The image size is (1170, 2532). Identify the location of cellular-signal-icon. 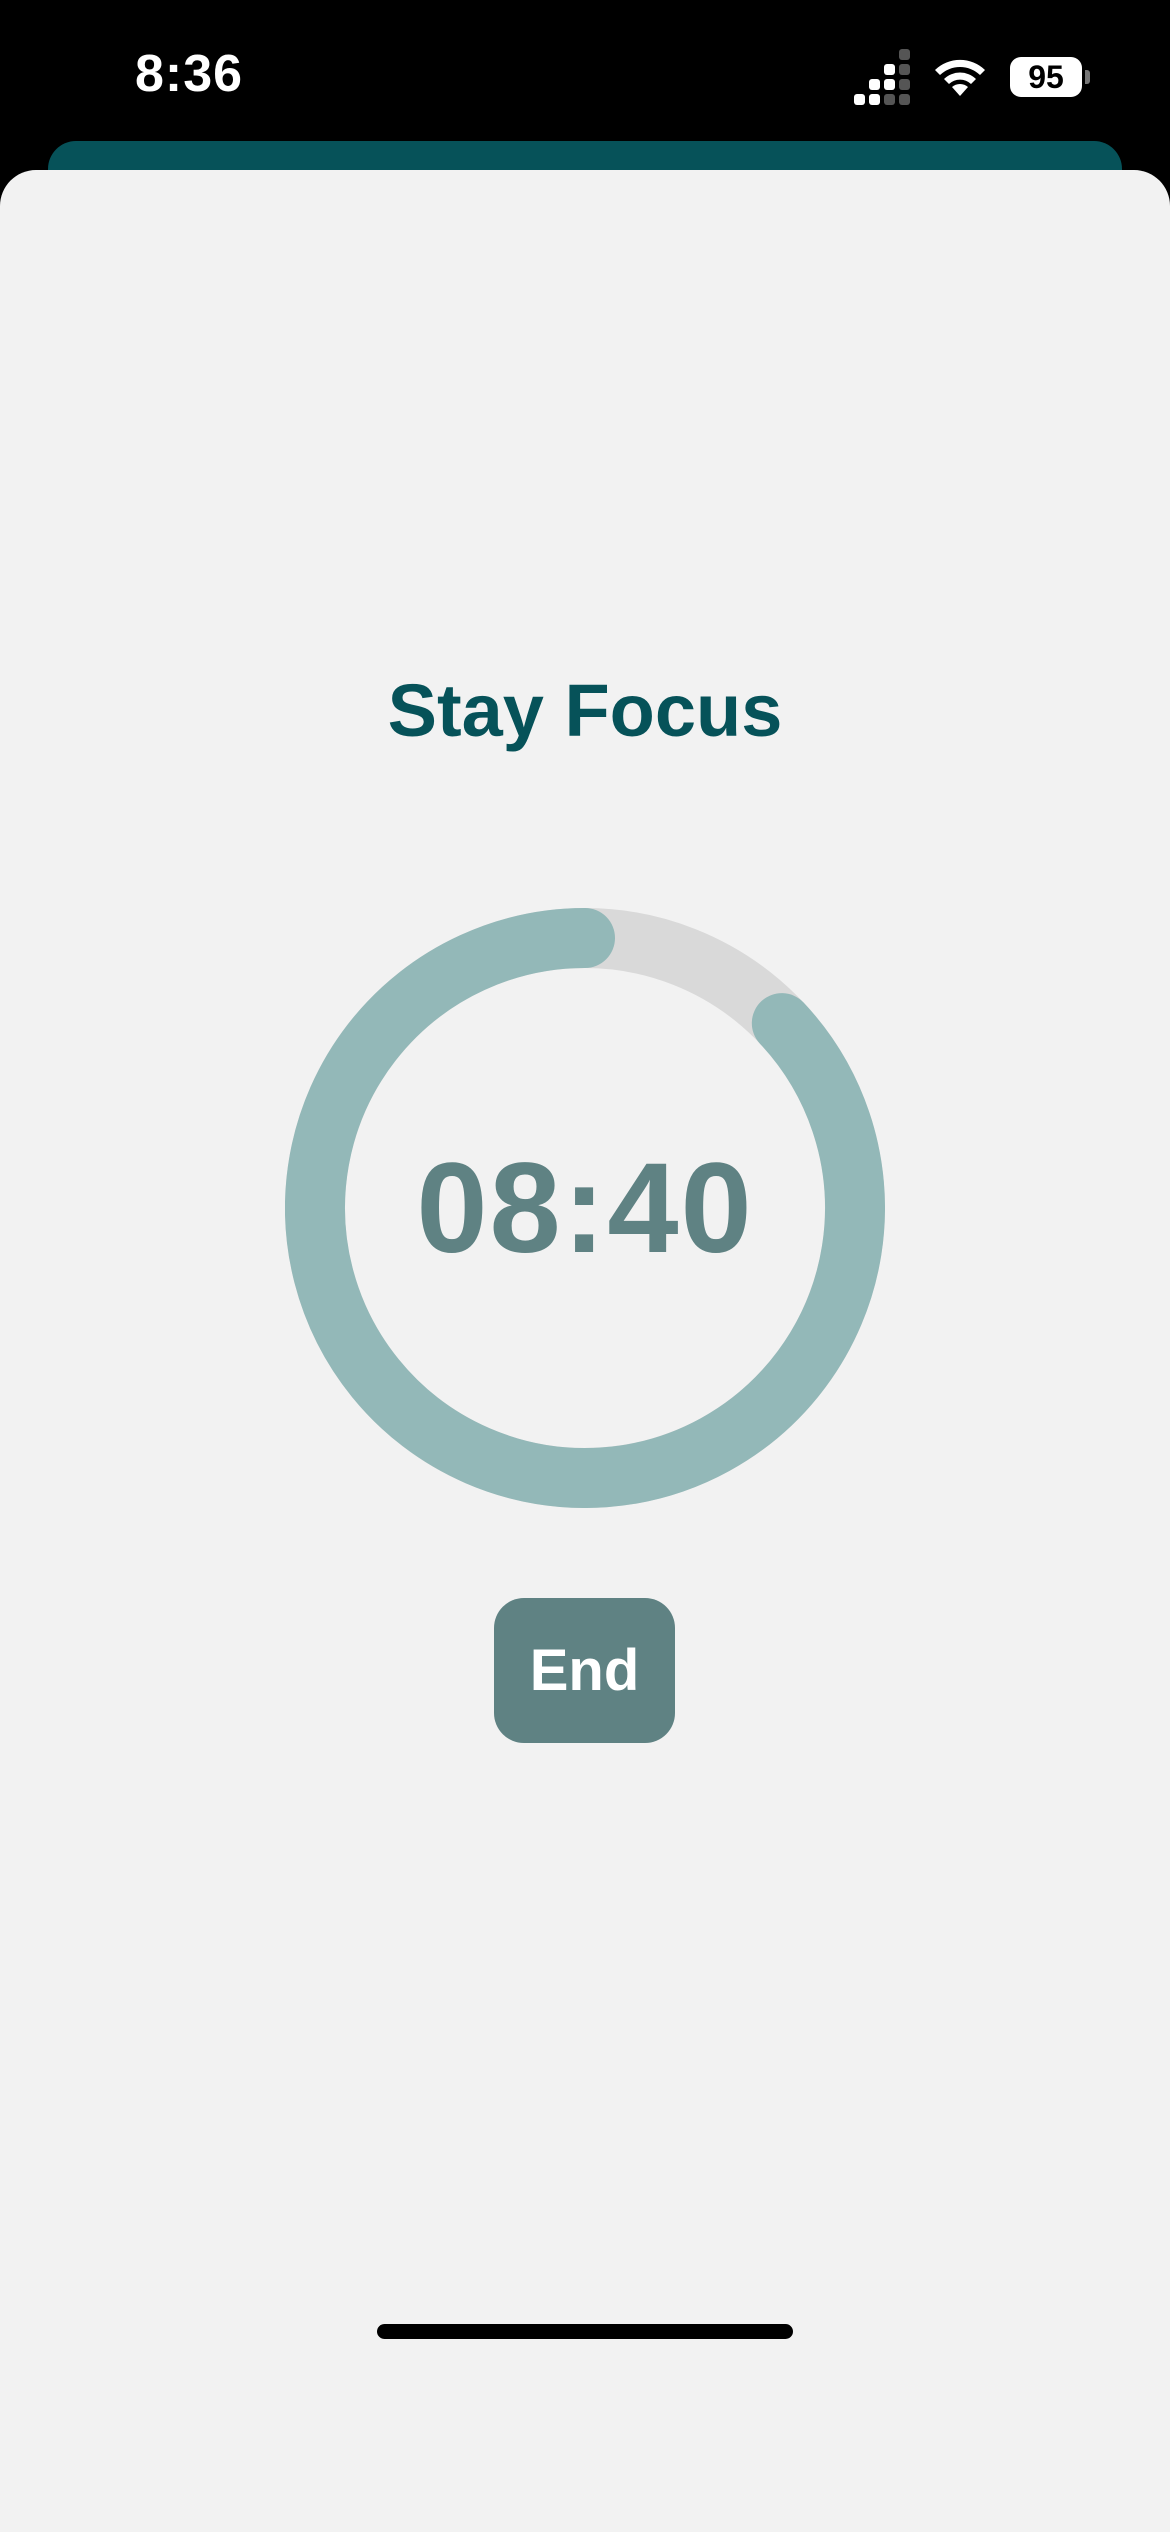
(882, 77).